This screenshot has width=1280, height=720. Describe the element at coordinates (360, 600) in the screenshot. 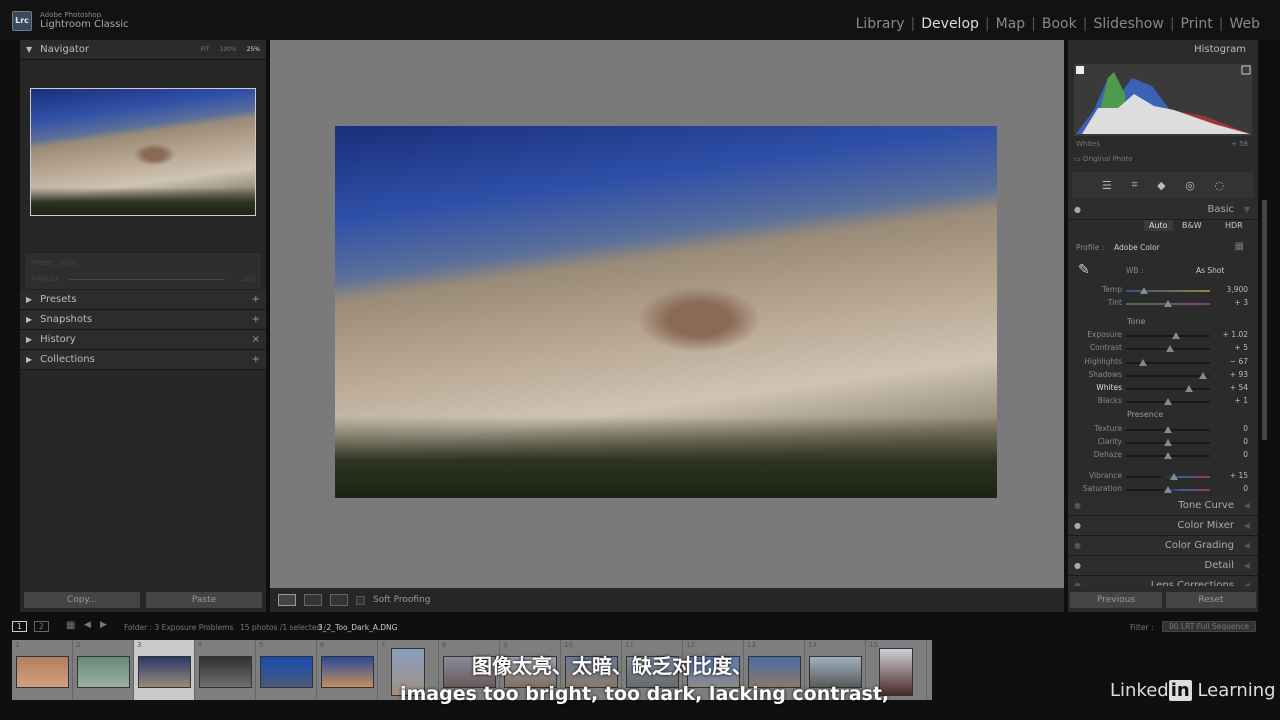

I see `soft-proofing-checkbox` at that location.